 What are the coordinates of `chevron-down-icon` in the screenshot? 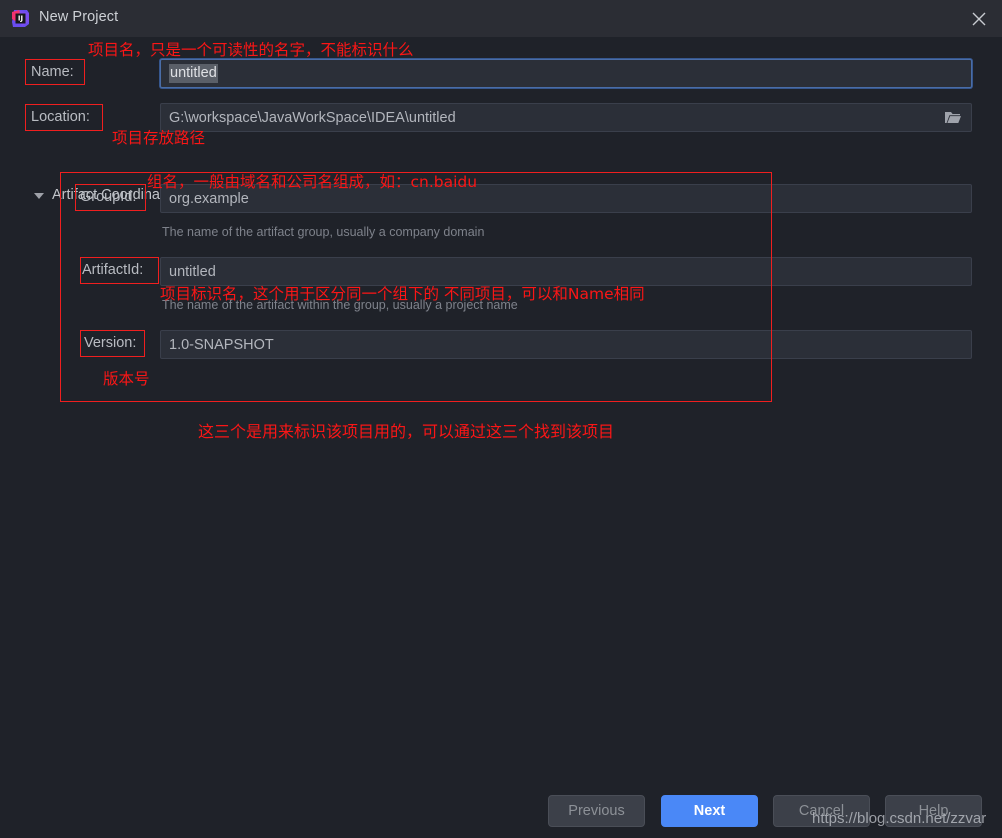 It's located at (39, 195).